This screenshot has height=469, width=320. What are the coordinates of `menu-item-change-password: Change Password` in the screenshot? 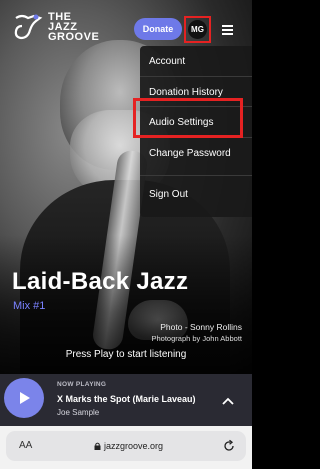 It's located at (190, 153).